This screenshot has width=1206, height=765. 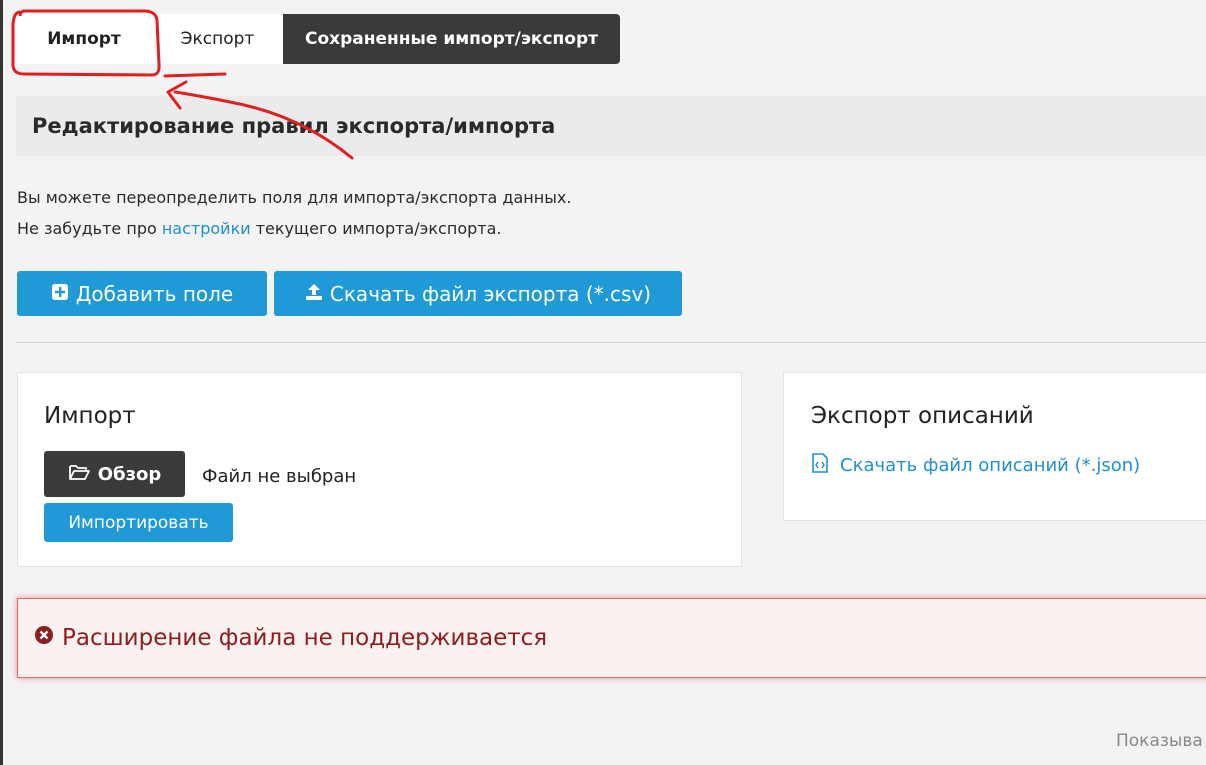 What do you see at coordinates (44, 638) in the screenshot?
I see `times-circle-icon` at bounding box center [44, 638].